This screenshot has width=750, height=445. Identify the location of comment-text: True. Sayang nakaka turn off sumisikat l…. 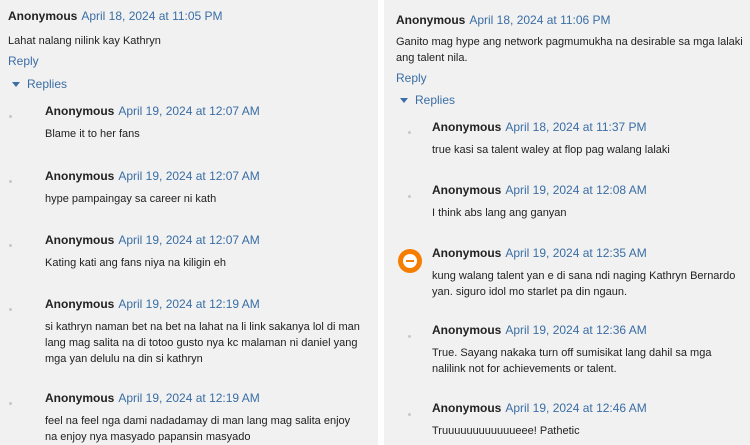
(572, 361).